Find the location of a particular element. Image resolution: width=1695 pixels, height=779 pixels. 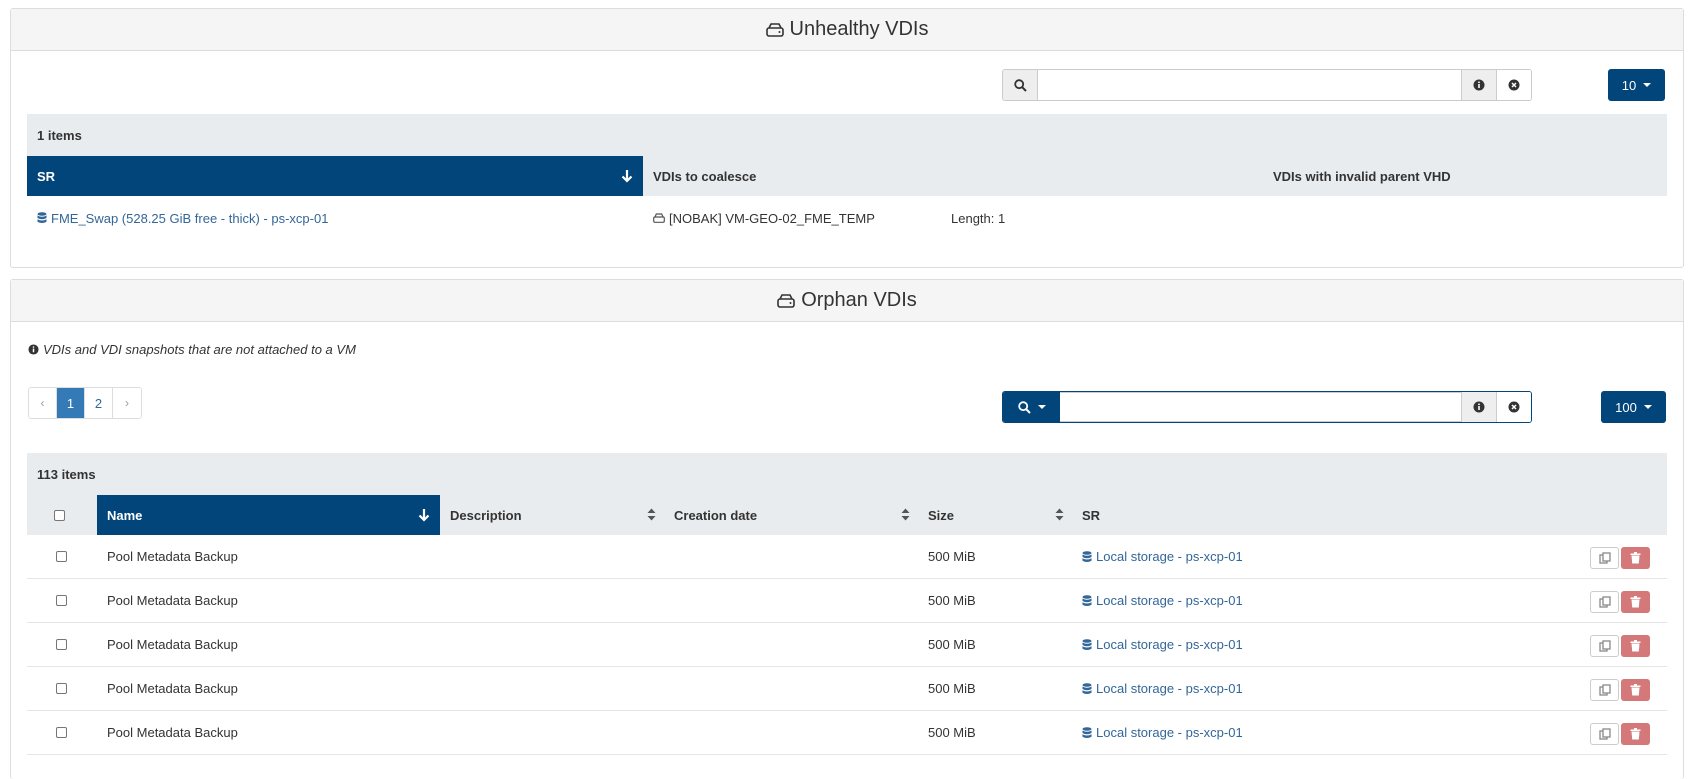

column-size: Size is located at coordinates (995, 515).